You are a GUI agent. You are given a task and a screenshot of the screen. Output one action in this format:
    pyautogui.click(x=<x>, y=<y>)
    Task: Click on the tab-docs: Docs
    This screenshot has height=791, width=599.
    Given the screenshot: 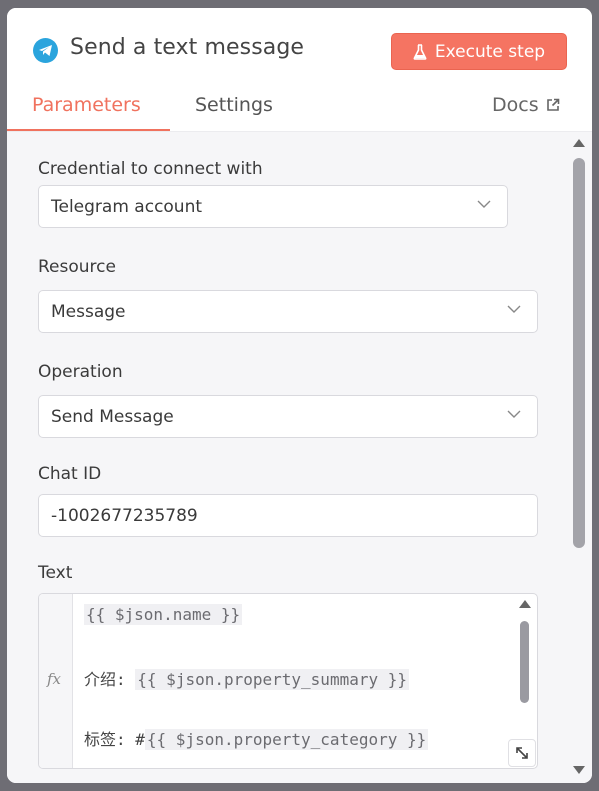 What is the action you would take?
    pyautogui.click(x=526, y=105)
    